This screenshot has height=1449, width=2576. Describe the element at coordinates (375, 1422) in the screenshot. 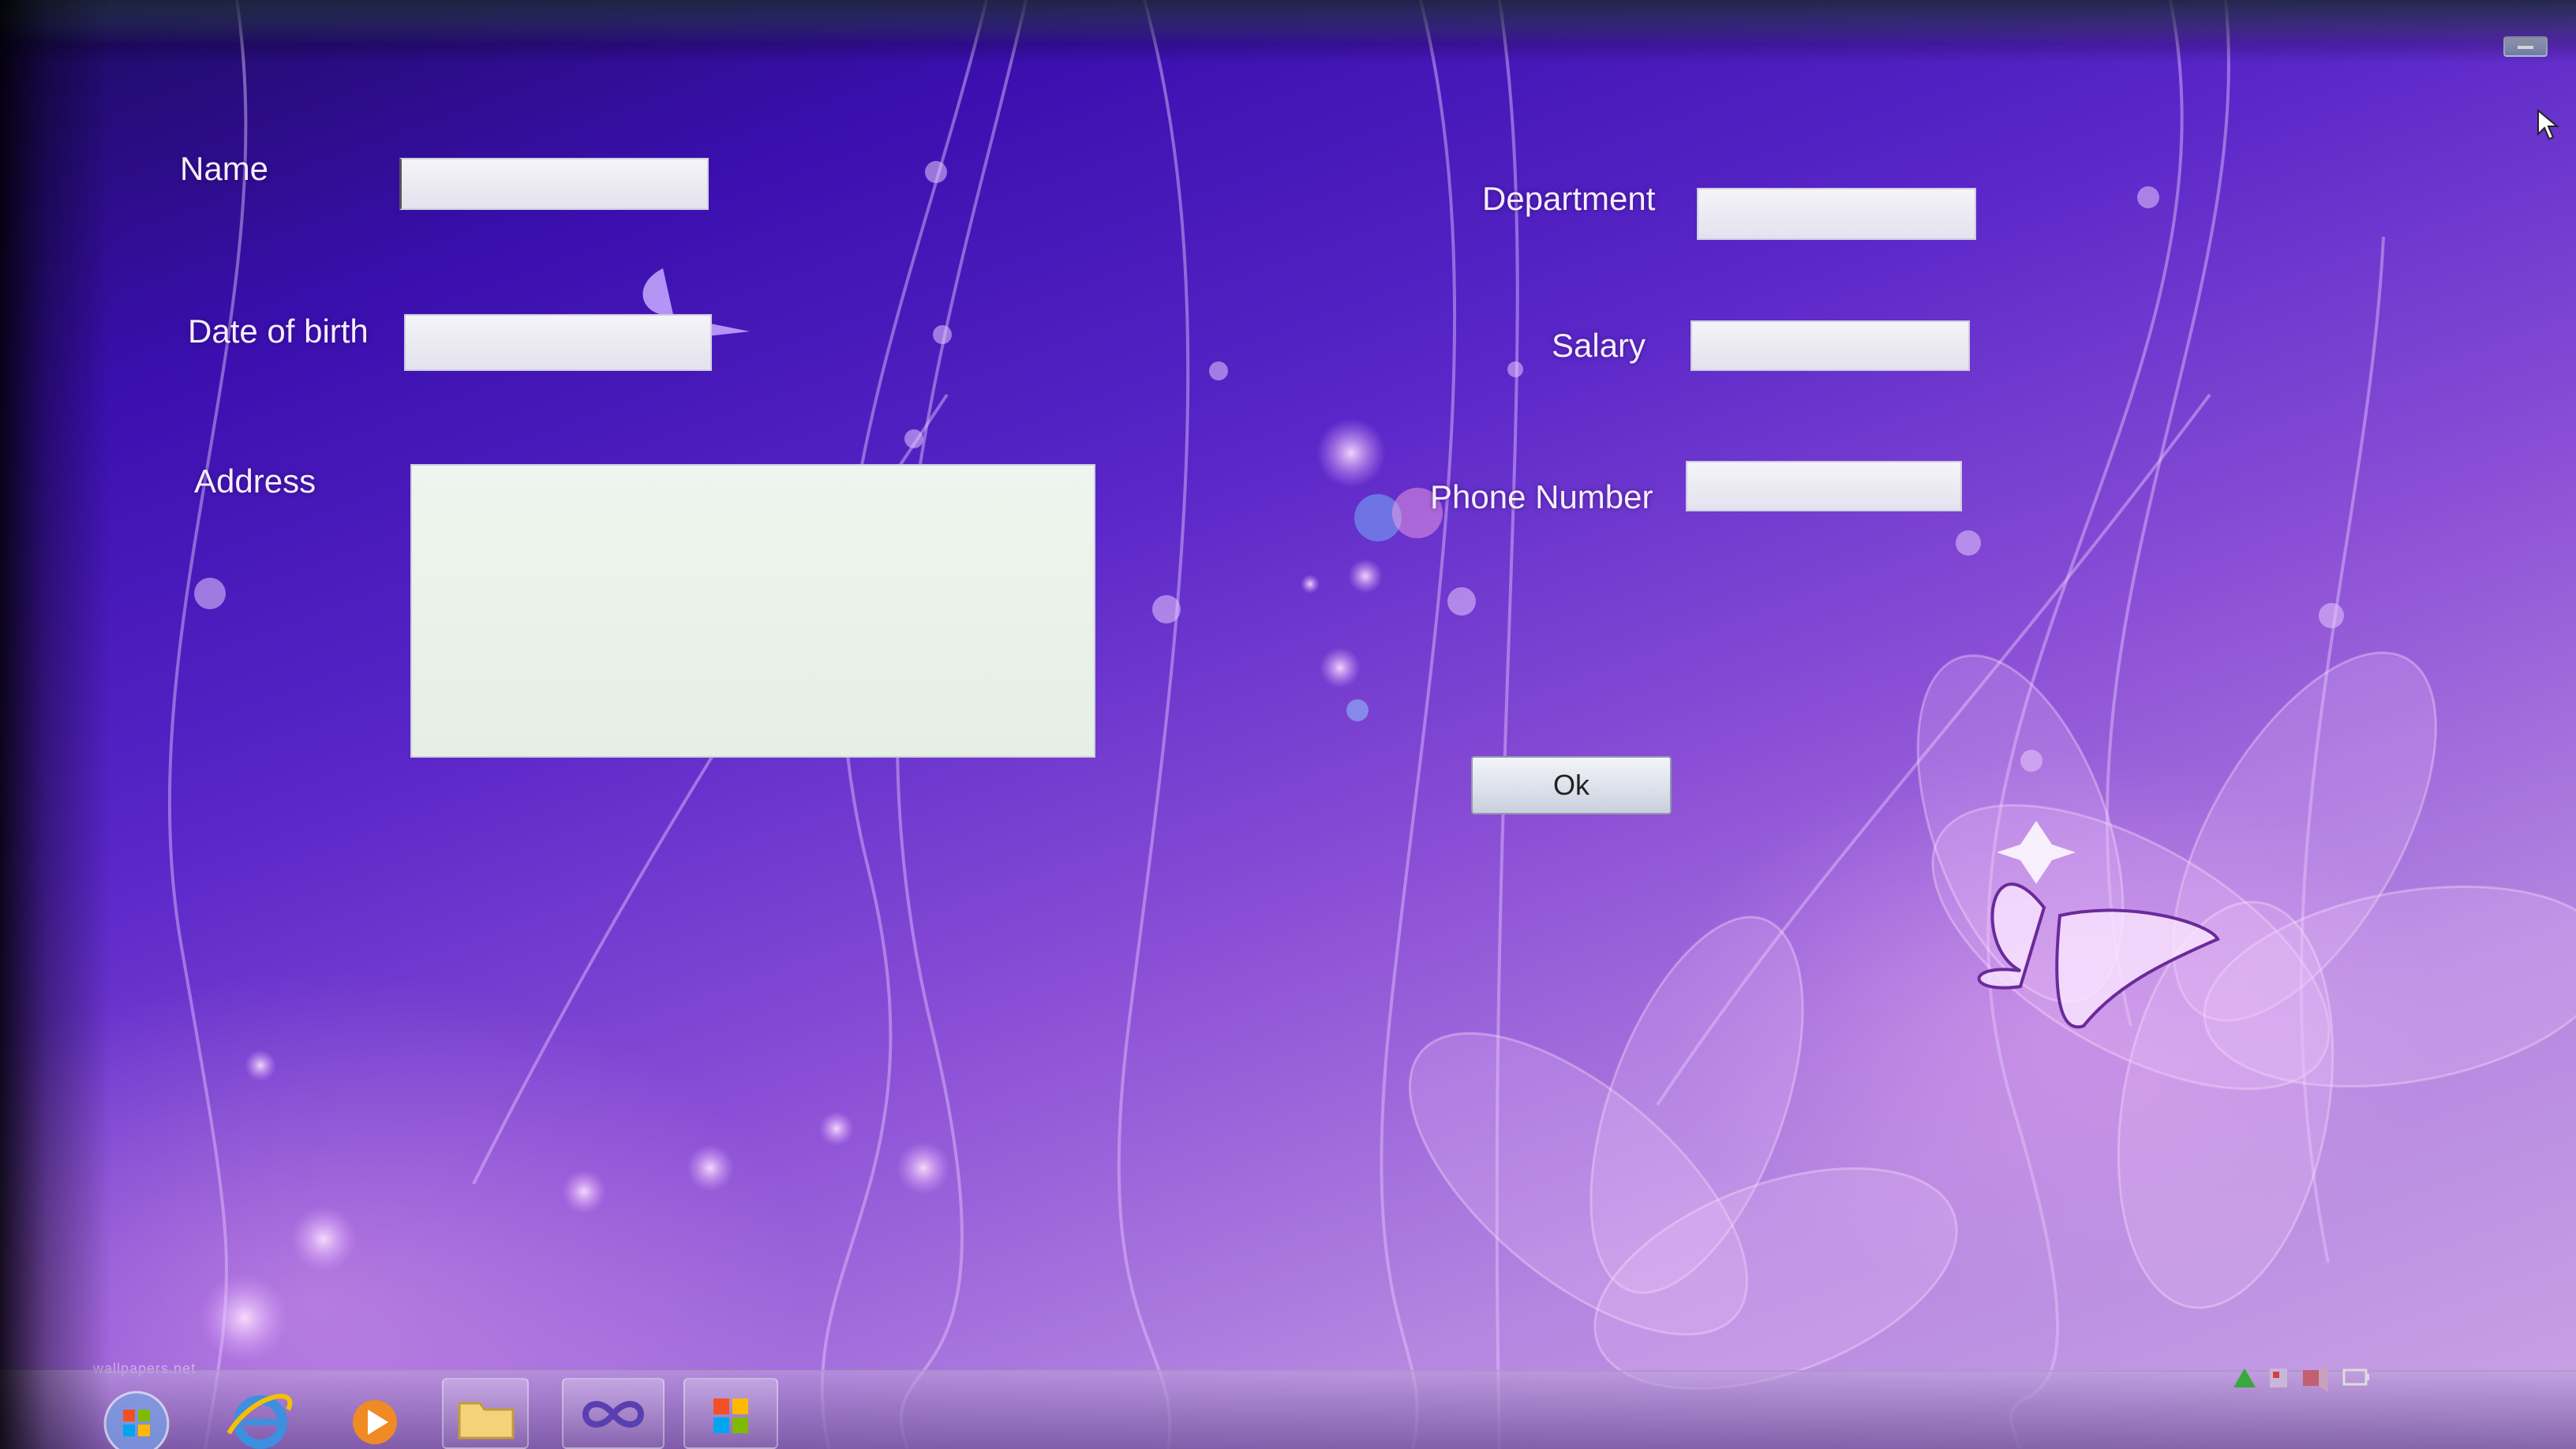

I see `media-player-icon` at that location.